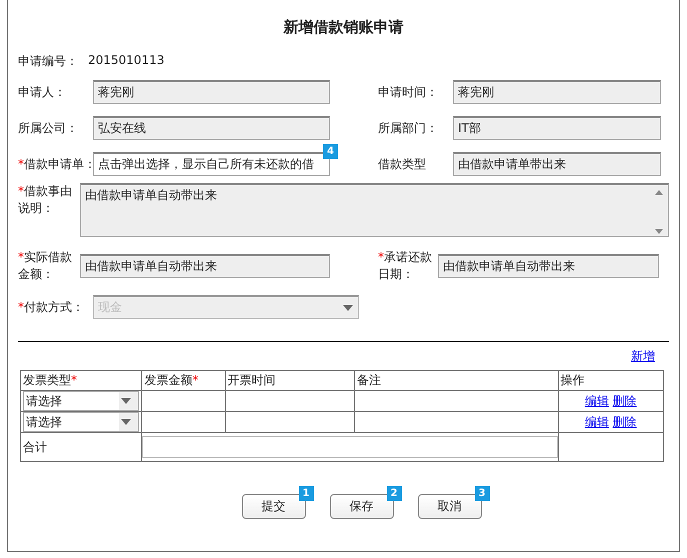 Image resolution: width=687 pixels, height=558 pixels. What do you see at coordinates (81, 380) in the screenshot?
I see `column-header: 发票类型*` at bounding box center [81, 380].